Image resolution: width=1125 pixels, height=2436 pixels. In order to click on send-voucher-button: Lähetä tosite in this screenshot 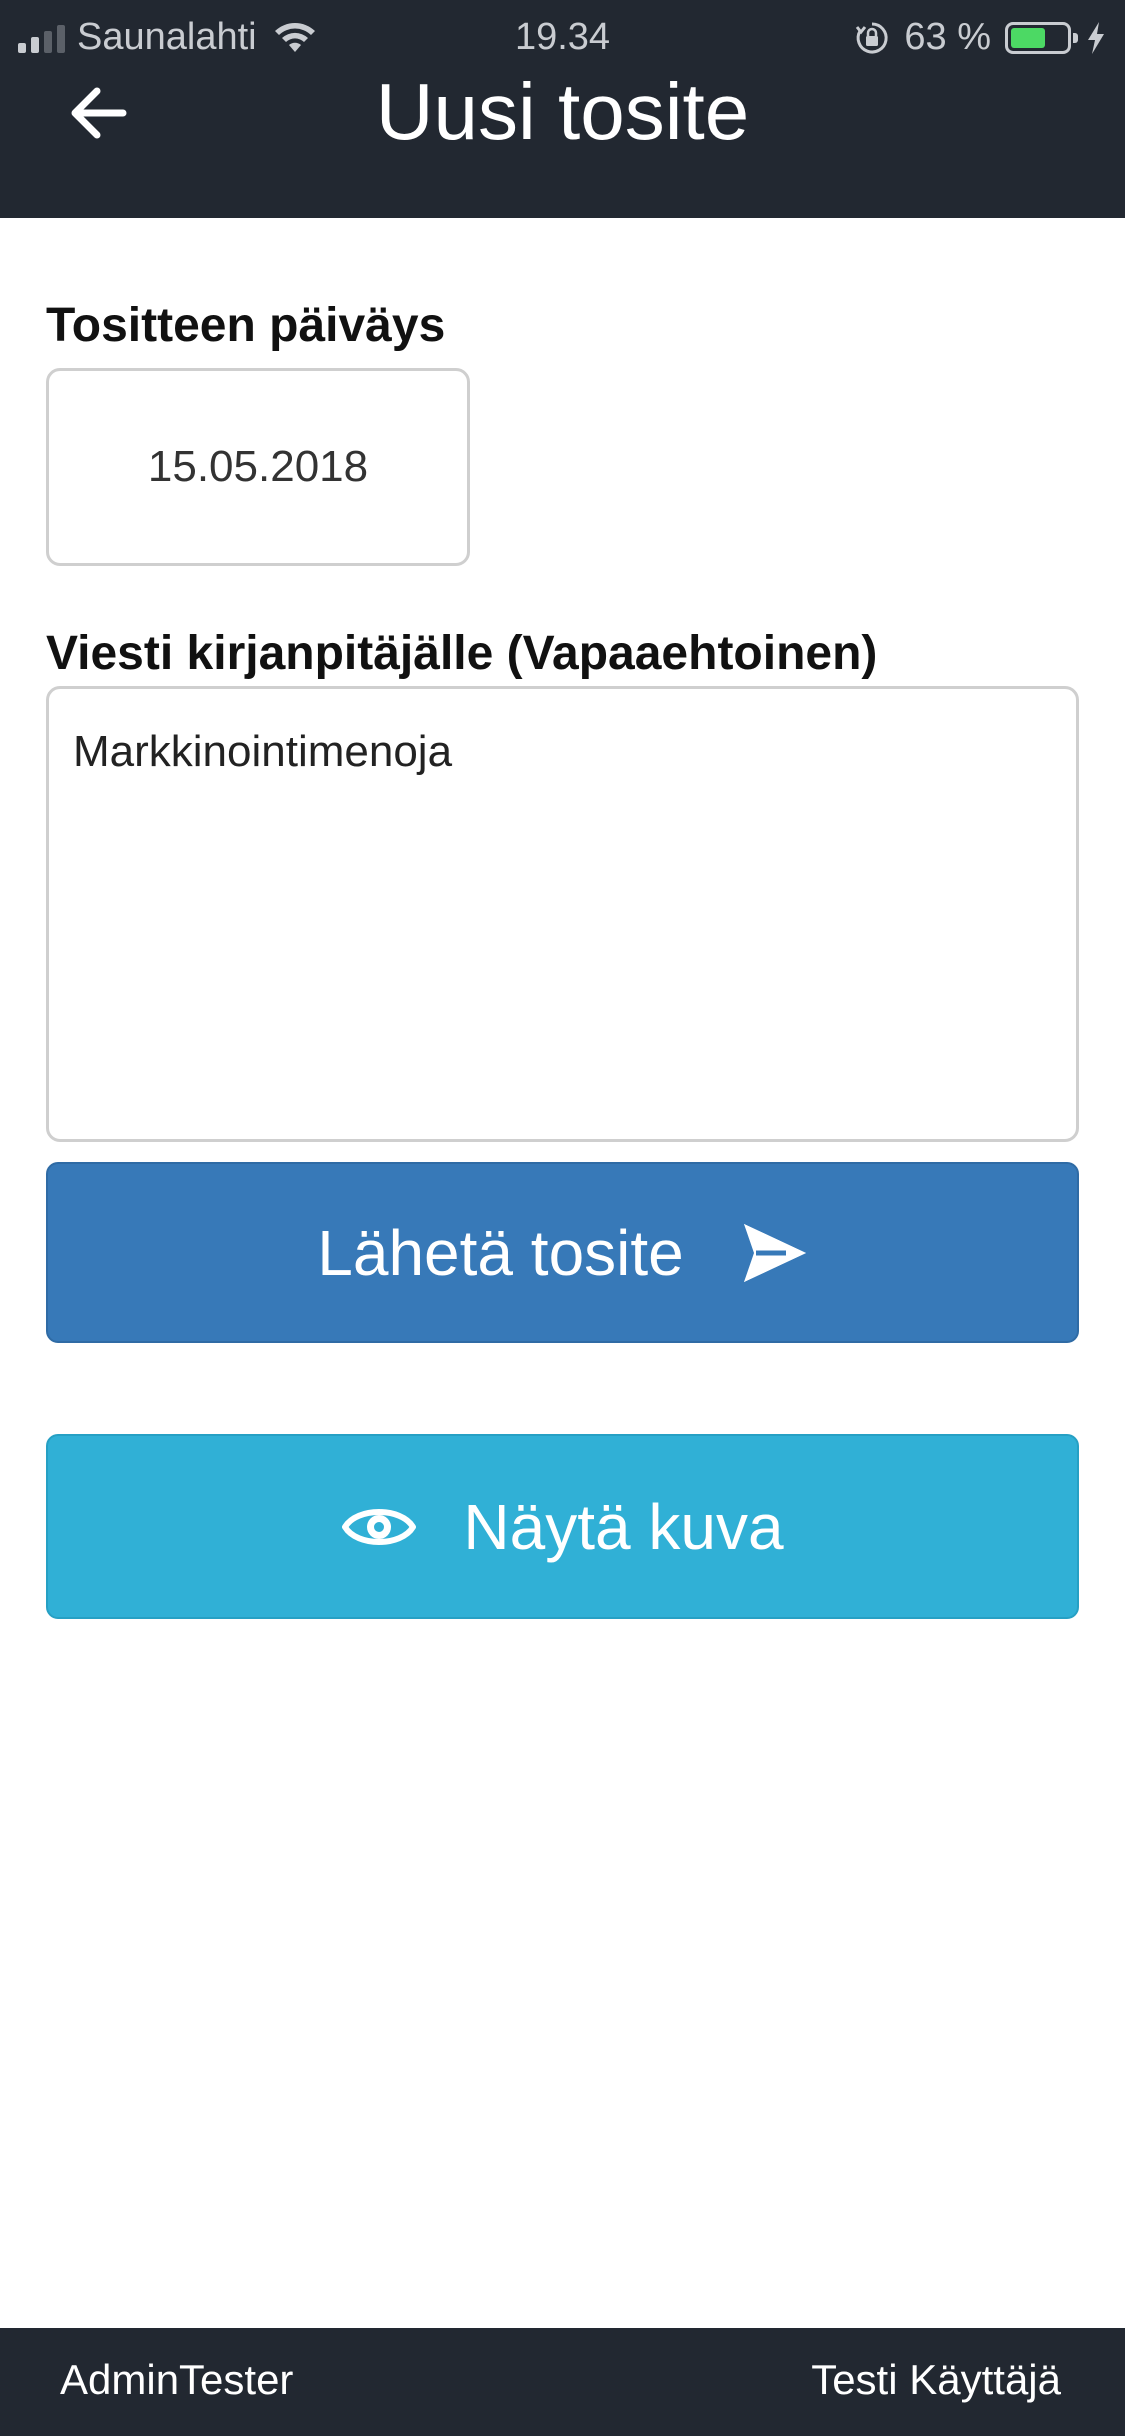, I will do `click(562, 1252)`.